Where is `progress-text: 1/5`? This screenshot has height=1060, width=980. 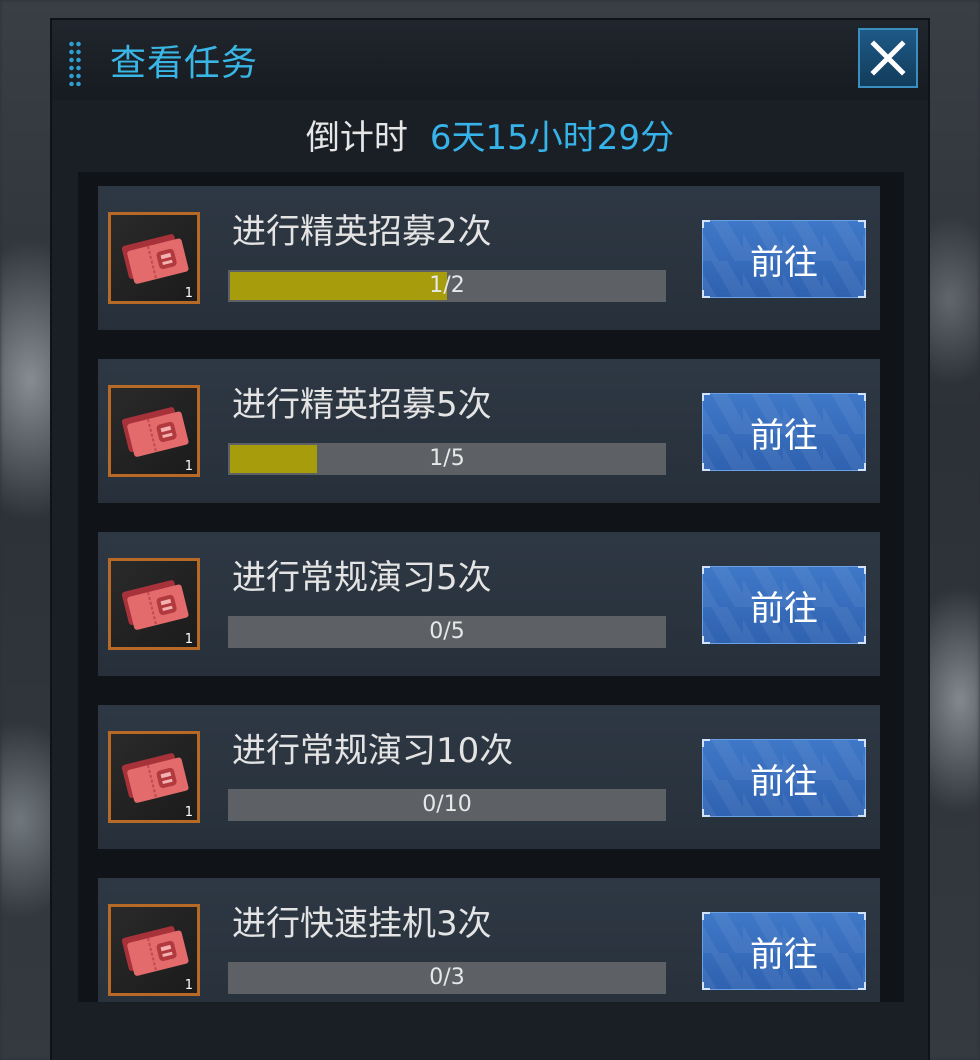 progress-text: 1/5 is located at coordinates (447, 458).